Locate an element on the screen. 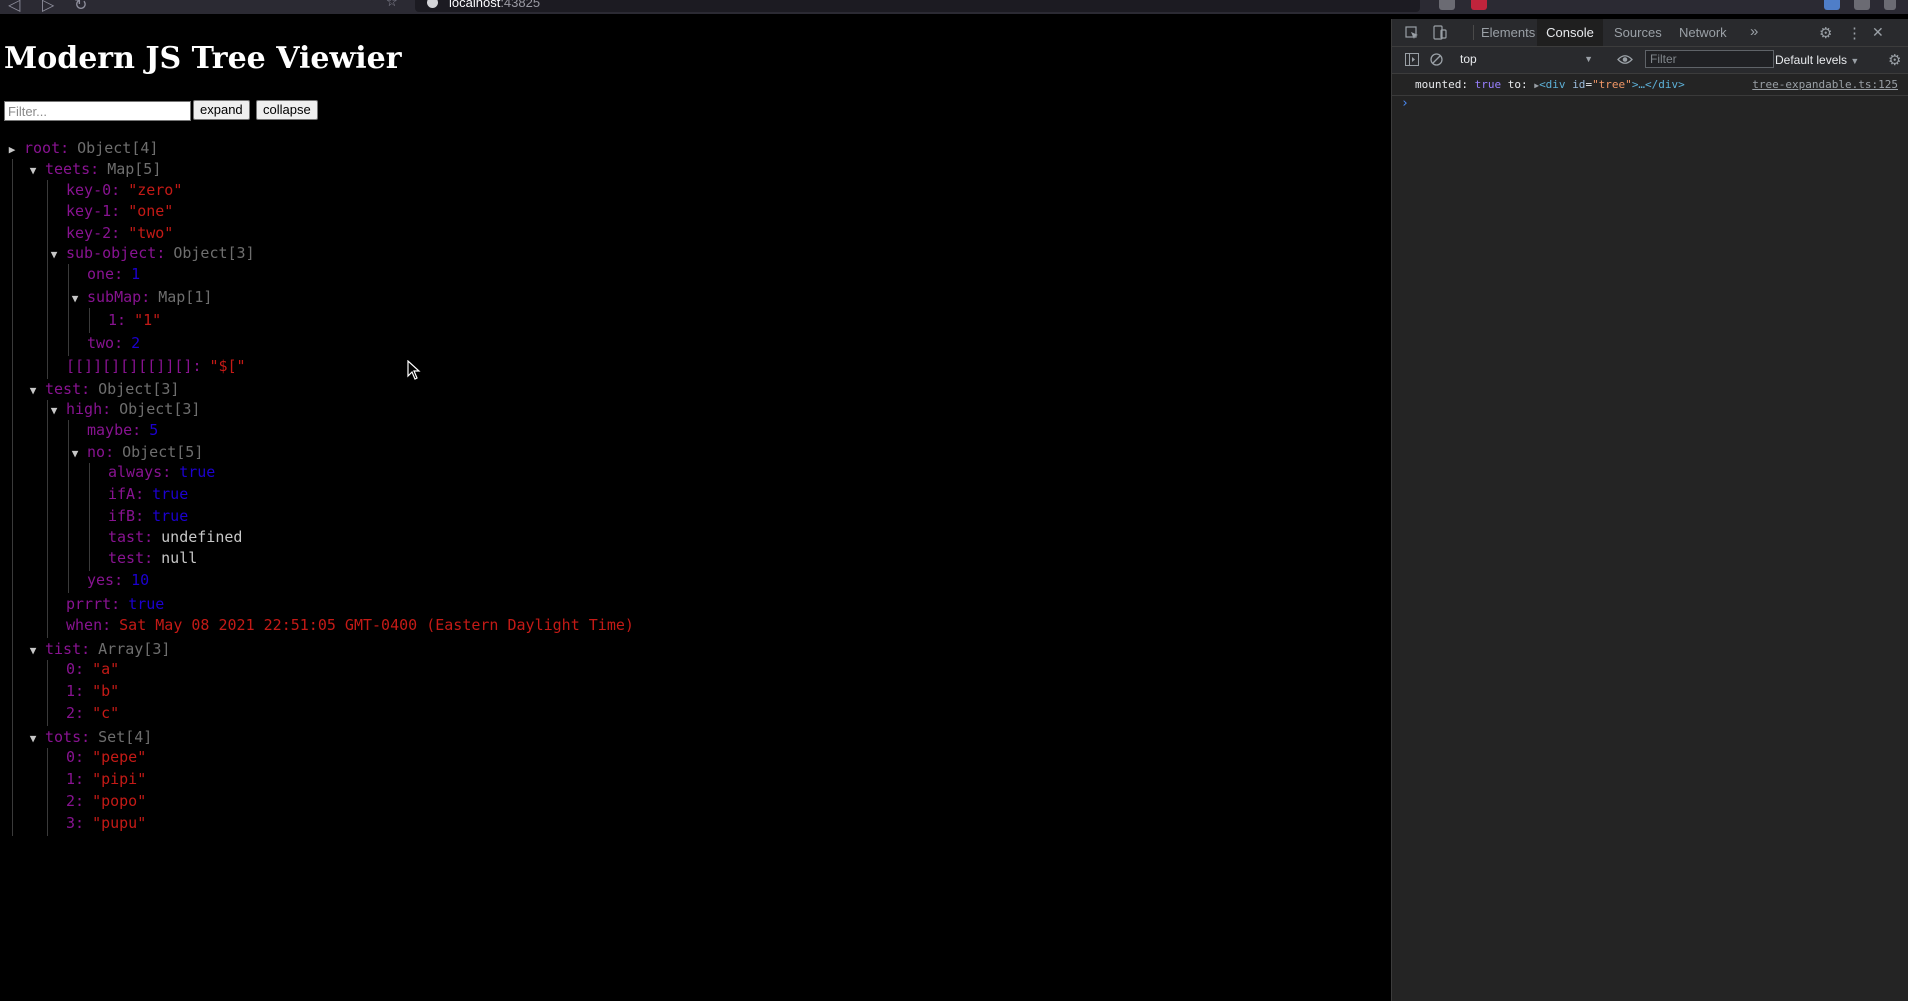 The width and height of the screenshot is (1908, 1001). log-levels-select: Default levels ▼ is located at coordinates (1817, 60).